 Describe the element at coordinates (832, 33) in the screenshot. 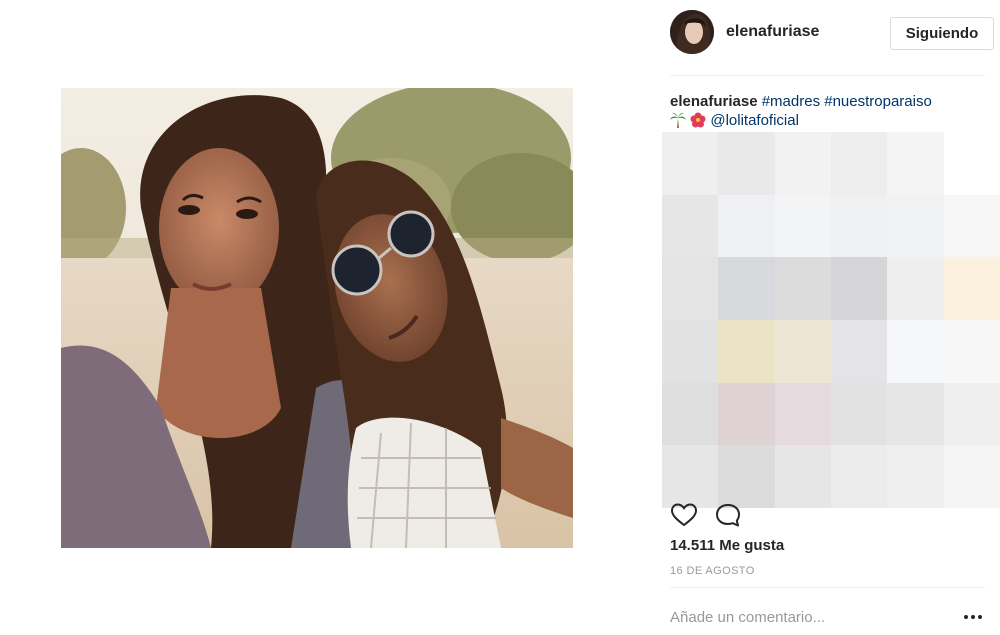

I see `post-header: elenafuriase Siguiendo` at that location.